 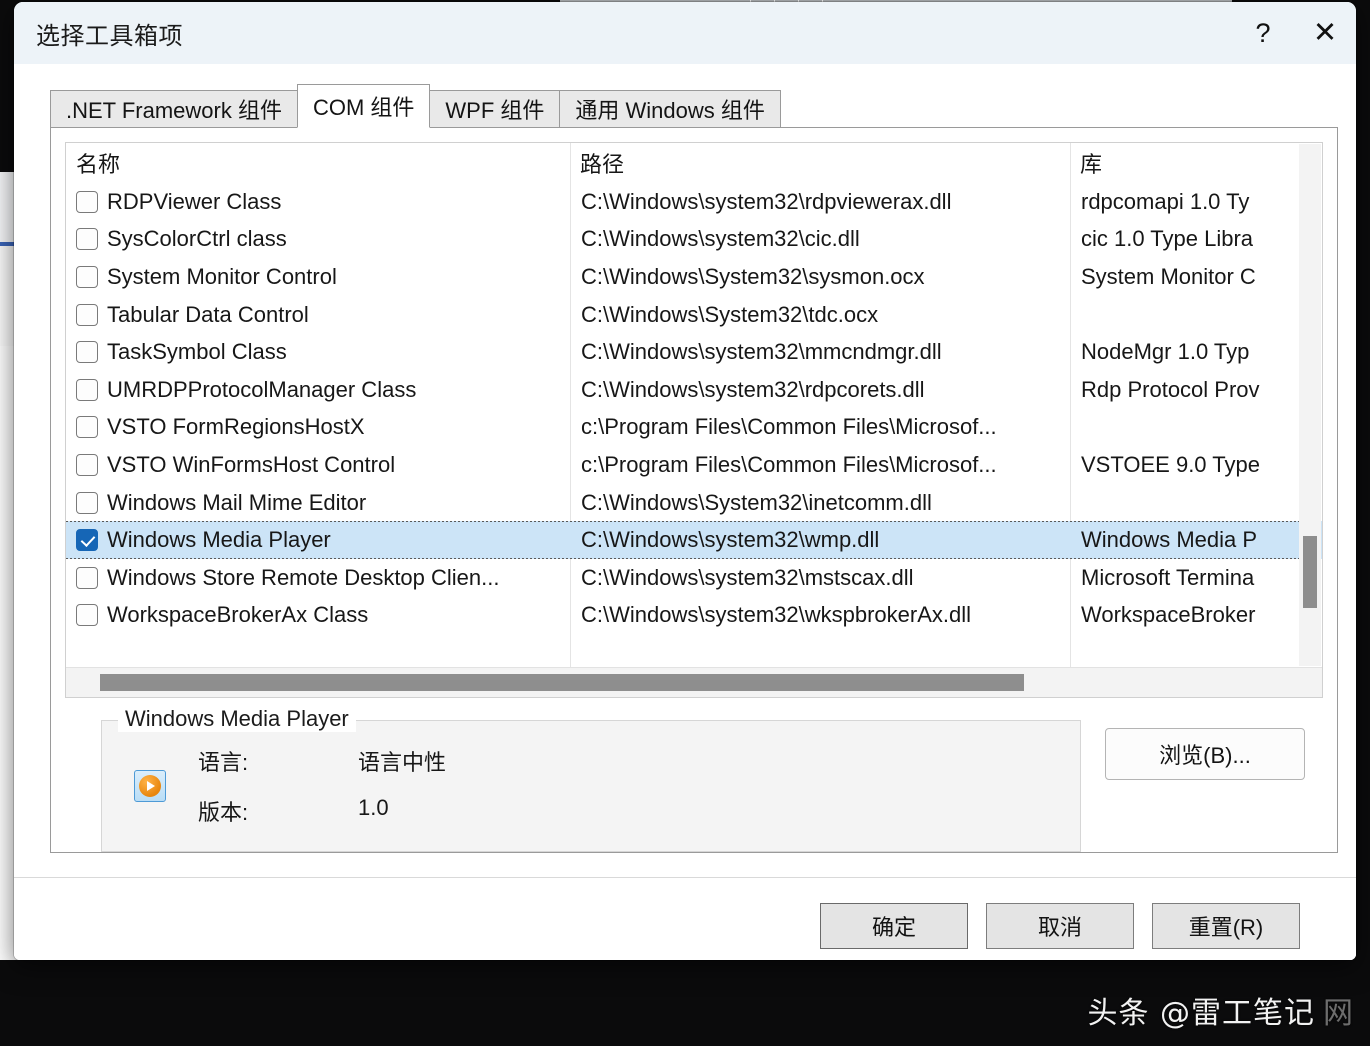 I want to click on row-library-cell: System Monitor C, so click(x=1168, y=276).